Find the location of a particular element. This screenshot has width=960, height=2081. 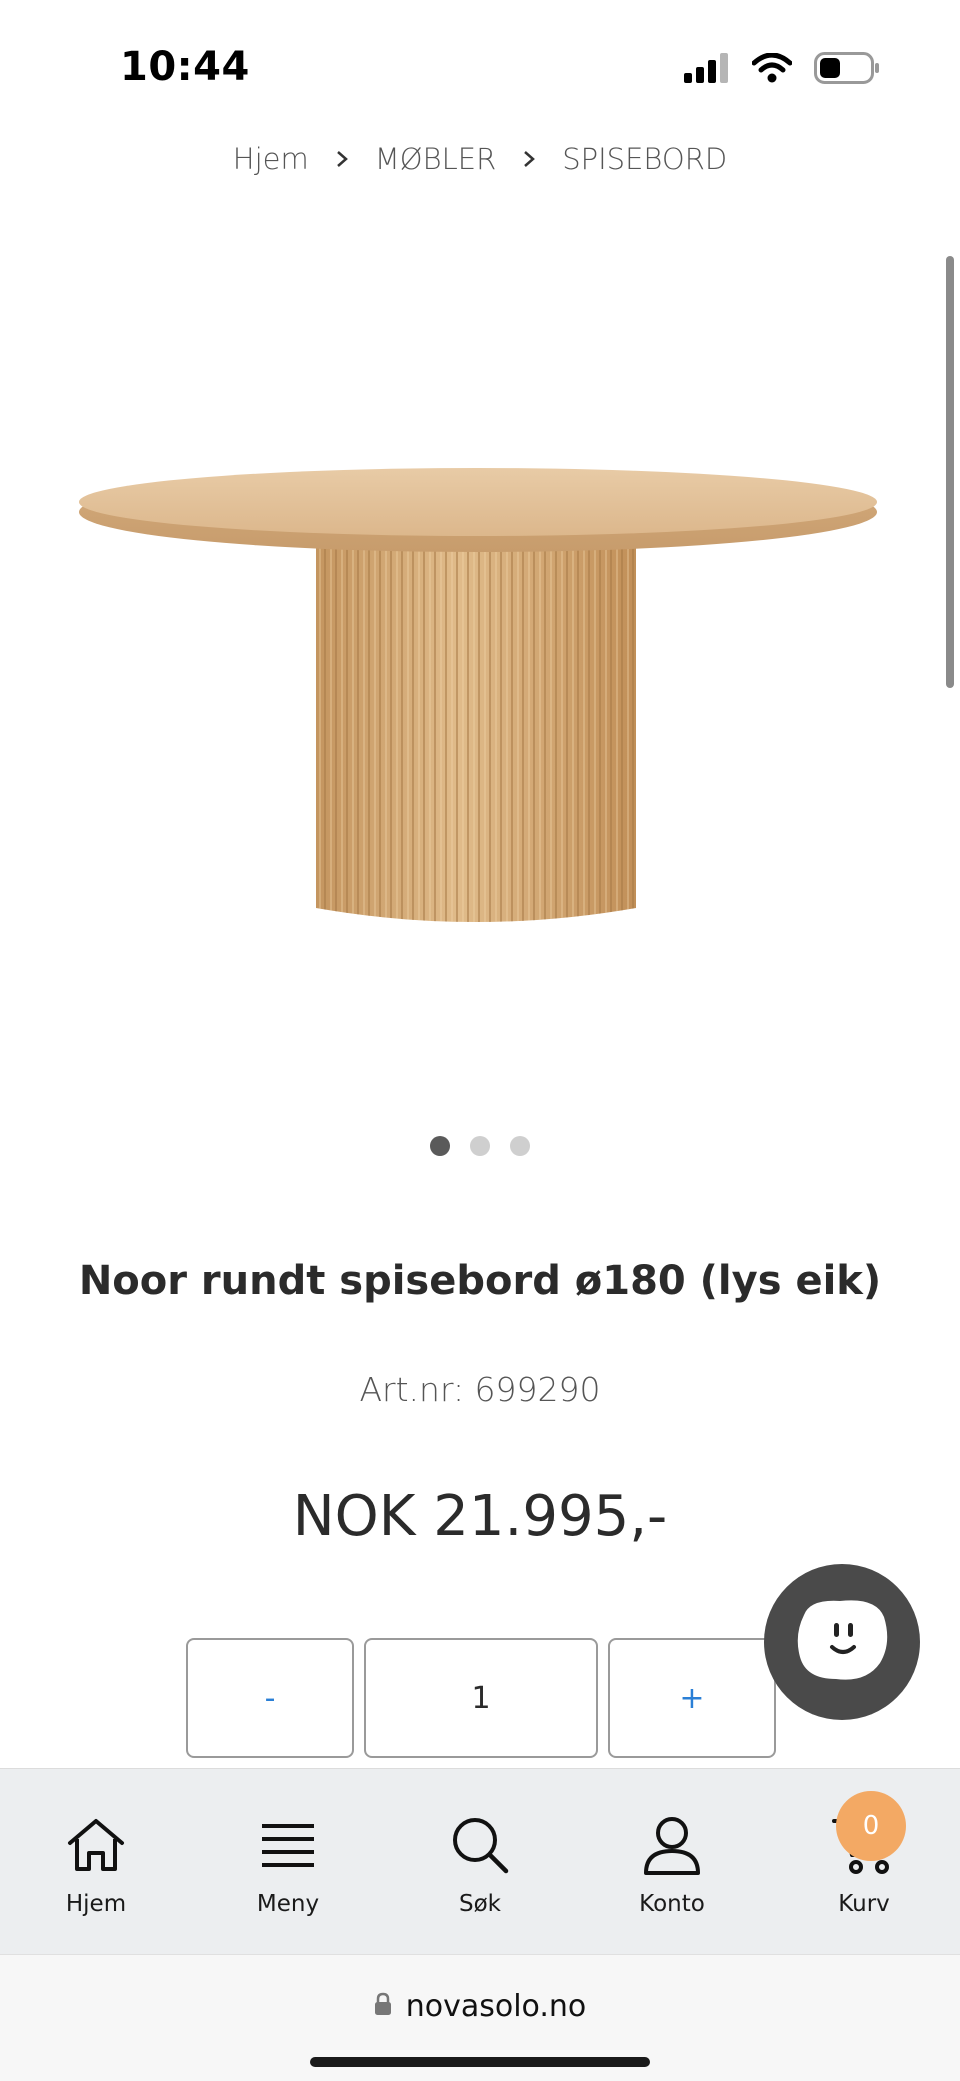

product-title: Noor rundt spisebord ø180 (lys eik) is located at coordinates (480, 1281).